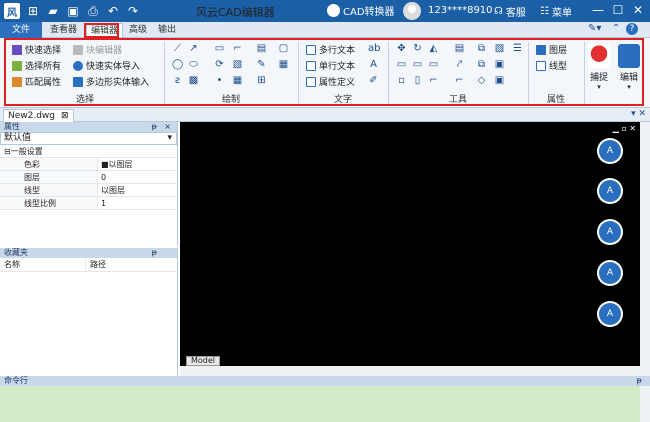  What do you see at coordinates (36, 65) in the screenshot?
I see `select-all-button: 选择所有` at bounding box center [36, 65].